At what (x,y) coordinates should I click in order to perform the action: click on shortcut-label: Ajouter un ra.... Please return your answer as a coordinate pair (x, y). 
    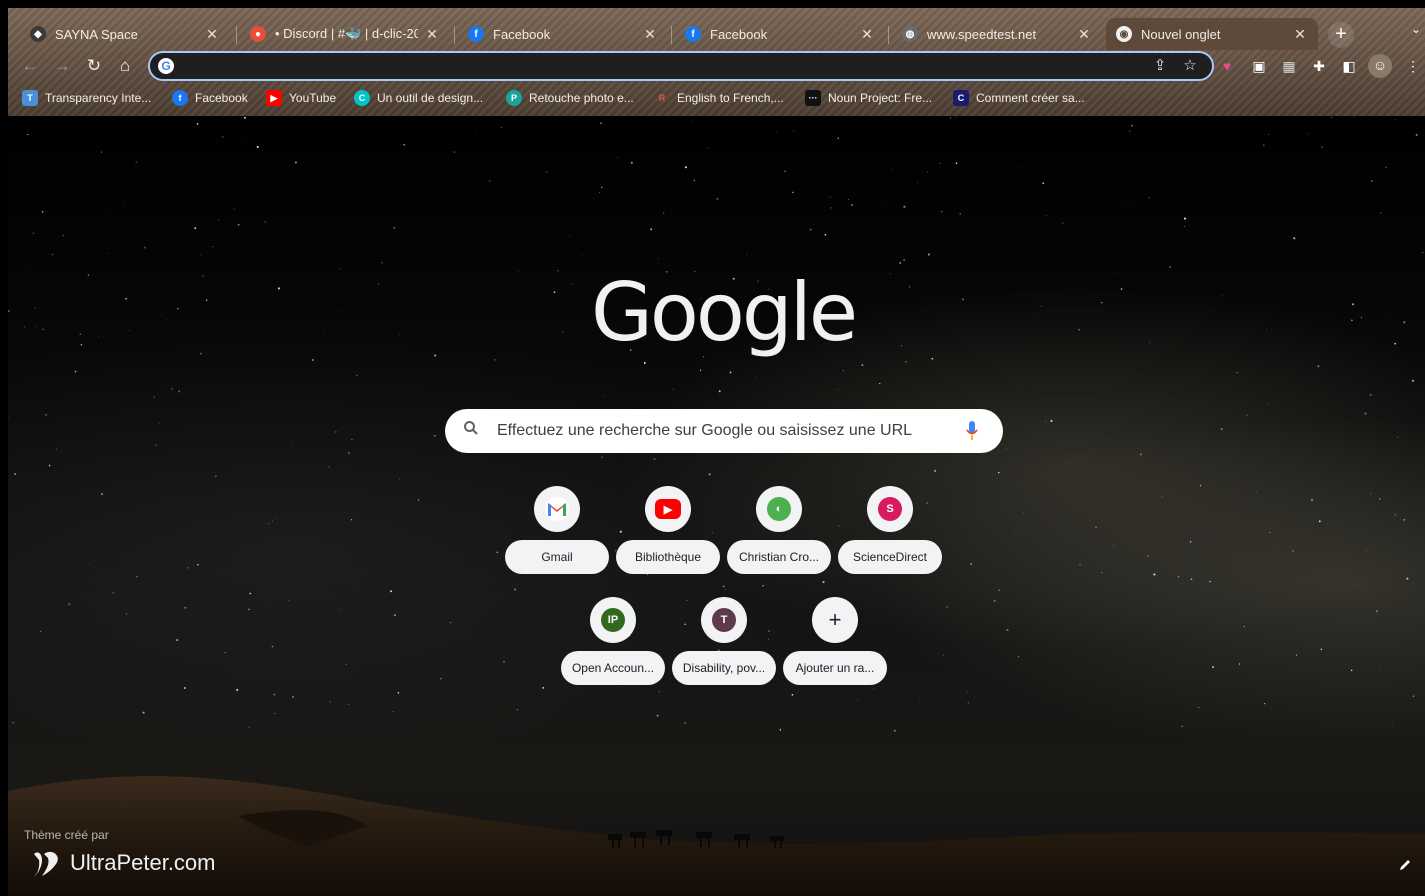
    Looking at the image, I should click on (835, 668).